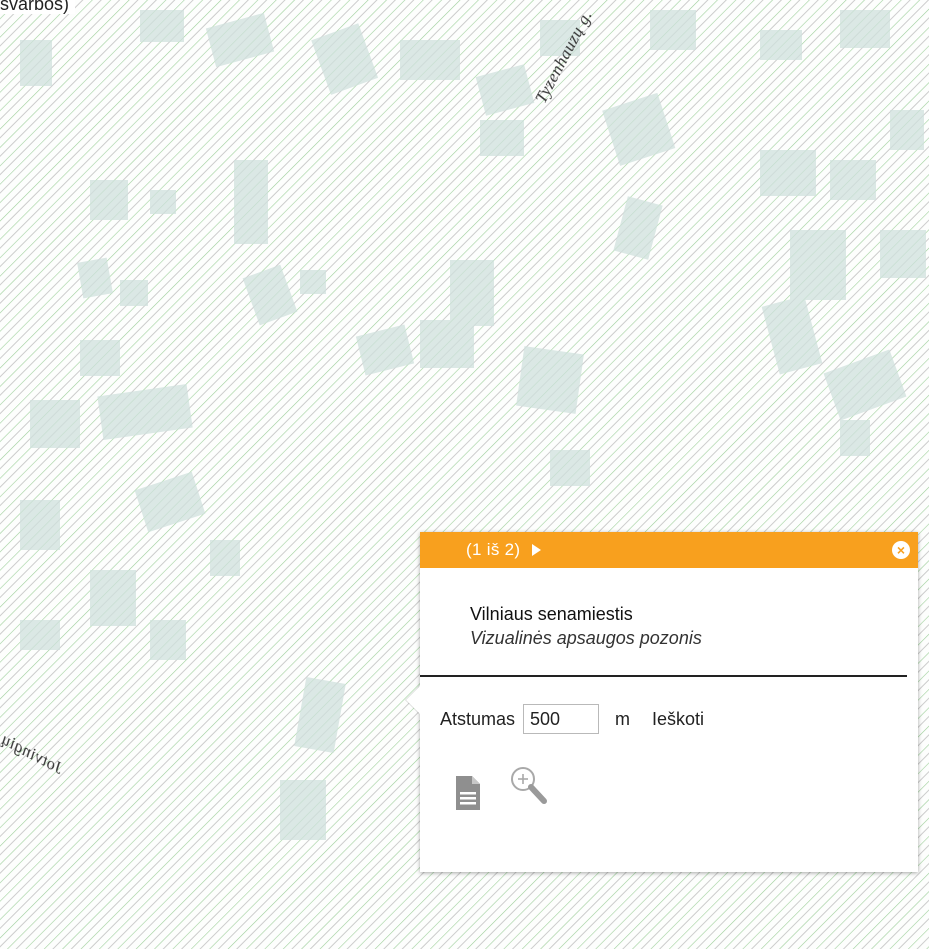  What do you see at coordinates (493, 549) in the screenshot?
I see `result-pager: (1 iš 2)` at bounding box center [493, 549].